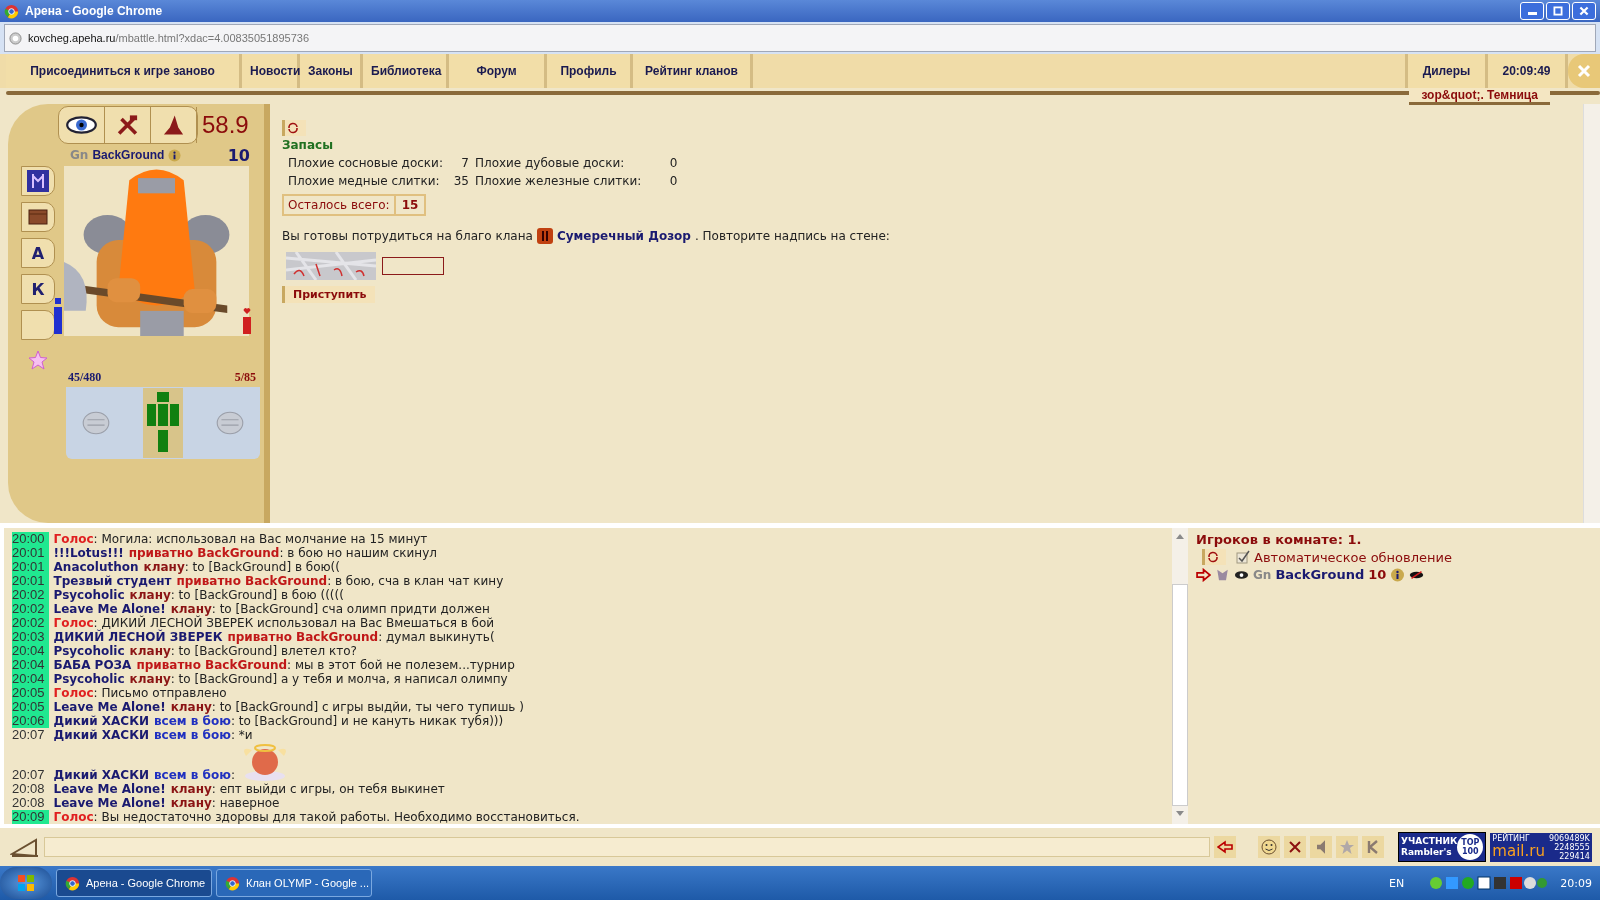 The image size is (1600, 900). Describe the element at coordinates (38, 325) in the screenshot. I see `side-tab` at that location.